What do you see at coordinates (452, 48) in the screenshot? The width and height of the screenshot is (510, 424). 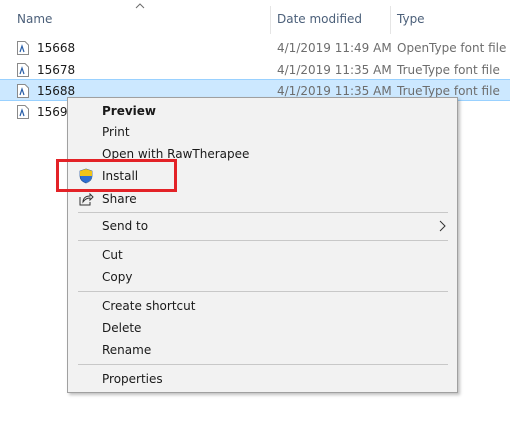 I see `file-type: OpenType font file` at bounding box center [452, 48].